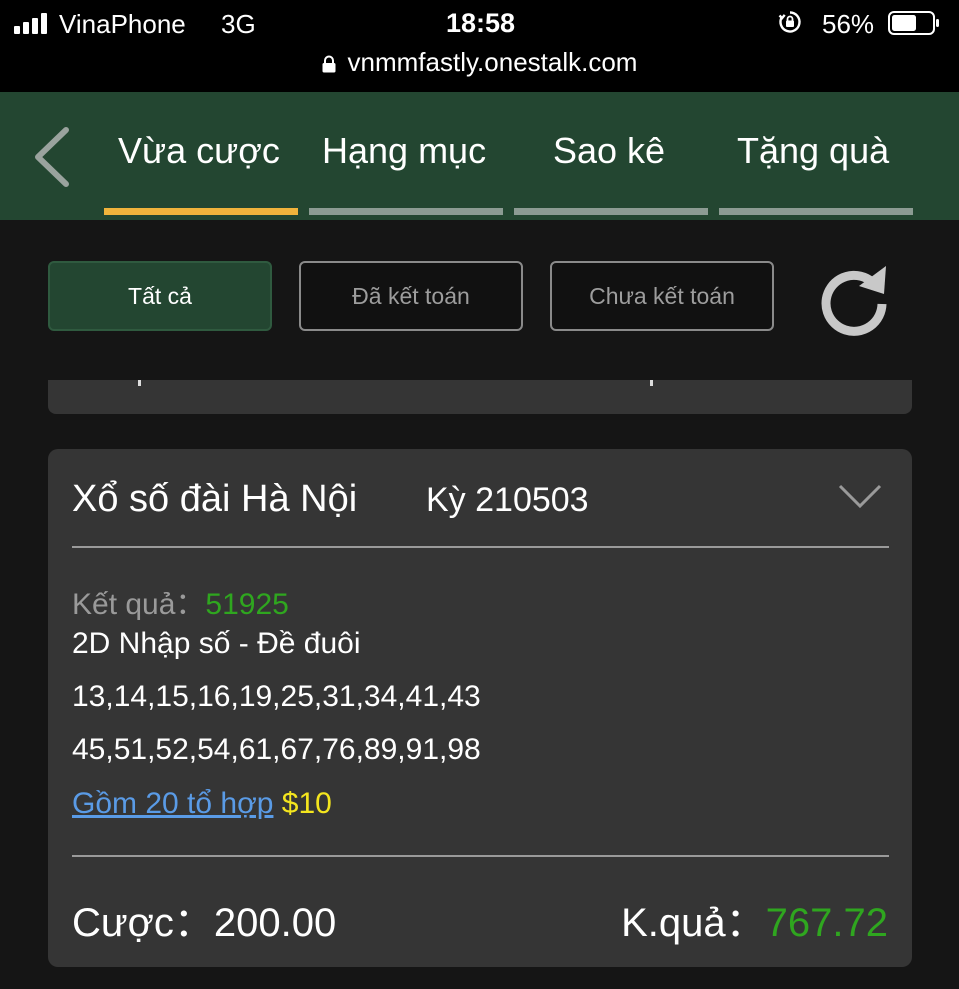 The width and height of the screenshot is (959, 989). Describe the element at coordinates (404, 151) in the screenshot. I see `tab-hang-muc: Hạng mục` at that location.